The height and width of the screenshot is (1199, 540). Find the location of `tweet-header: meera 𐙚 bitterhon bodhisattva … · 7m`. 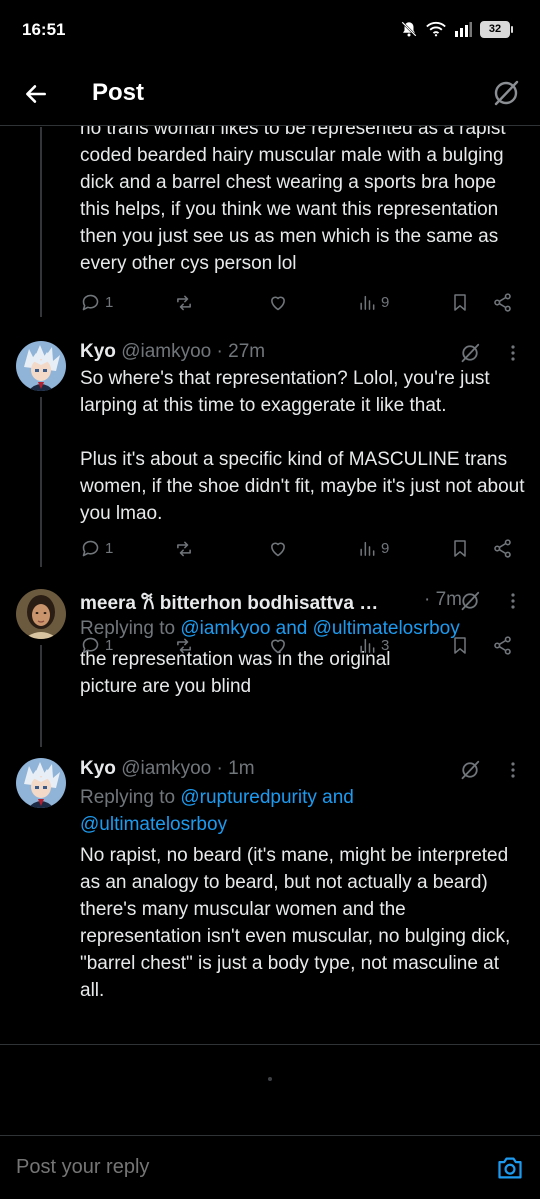

tweet-header: meera 𐙚 bitterhon bodhisattva … · 7m is located at coordinates (305, 602).